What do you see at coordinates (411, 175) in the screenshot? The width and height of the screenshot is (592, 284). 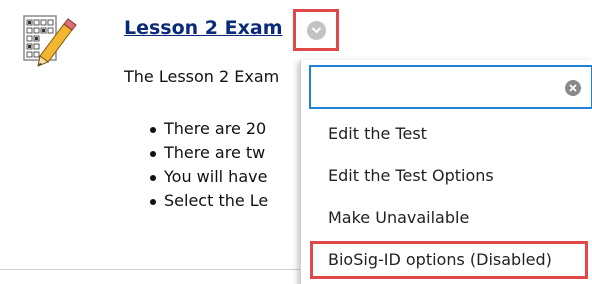 I see `menu-item-edit-test-options: Edit the Test Options` at bounding box center [411, 175].